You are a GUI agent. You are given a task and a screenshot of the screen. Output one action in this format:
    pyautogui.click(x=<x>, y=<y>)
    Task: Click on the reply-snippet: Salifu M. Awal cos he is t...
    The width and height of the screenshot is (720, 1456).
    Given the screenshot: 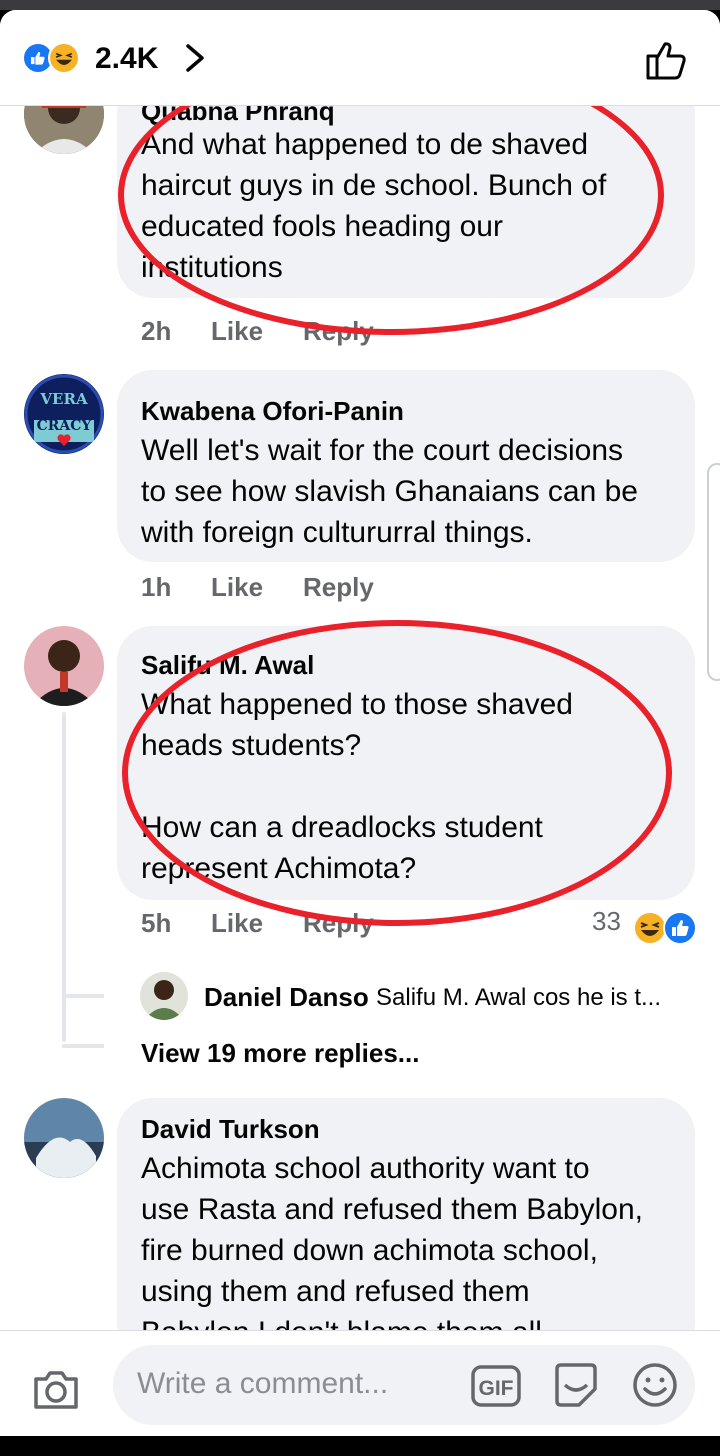 What is the action you would take?
    pyautogui.click(x=518, y=998)
    